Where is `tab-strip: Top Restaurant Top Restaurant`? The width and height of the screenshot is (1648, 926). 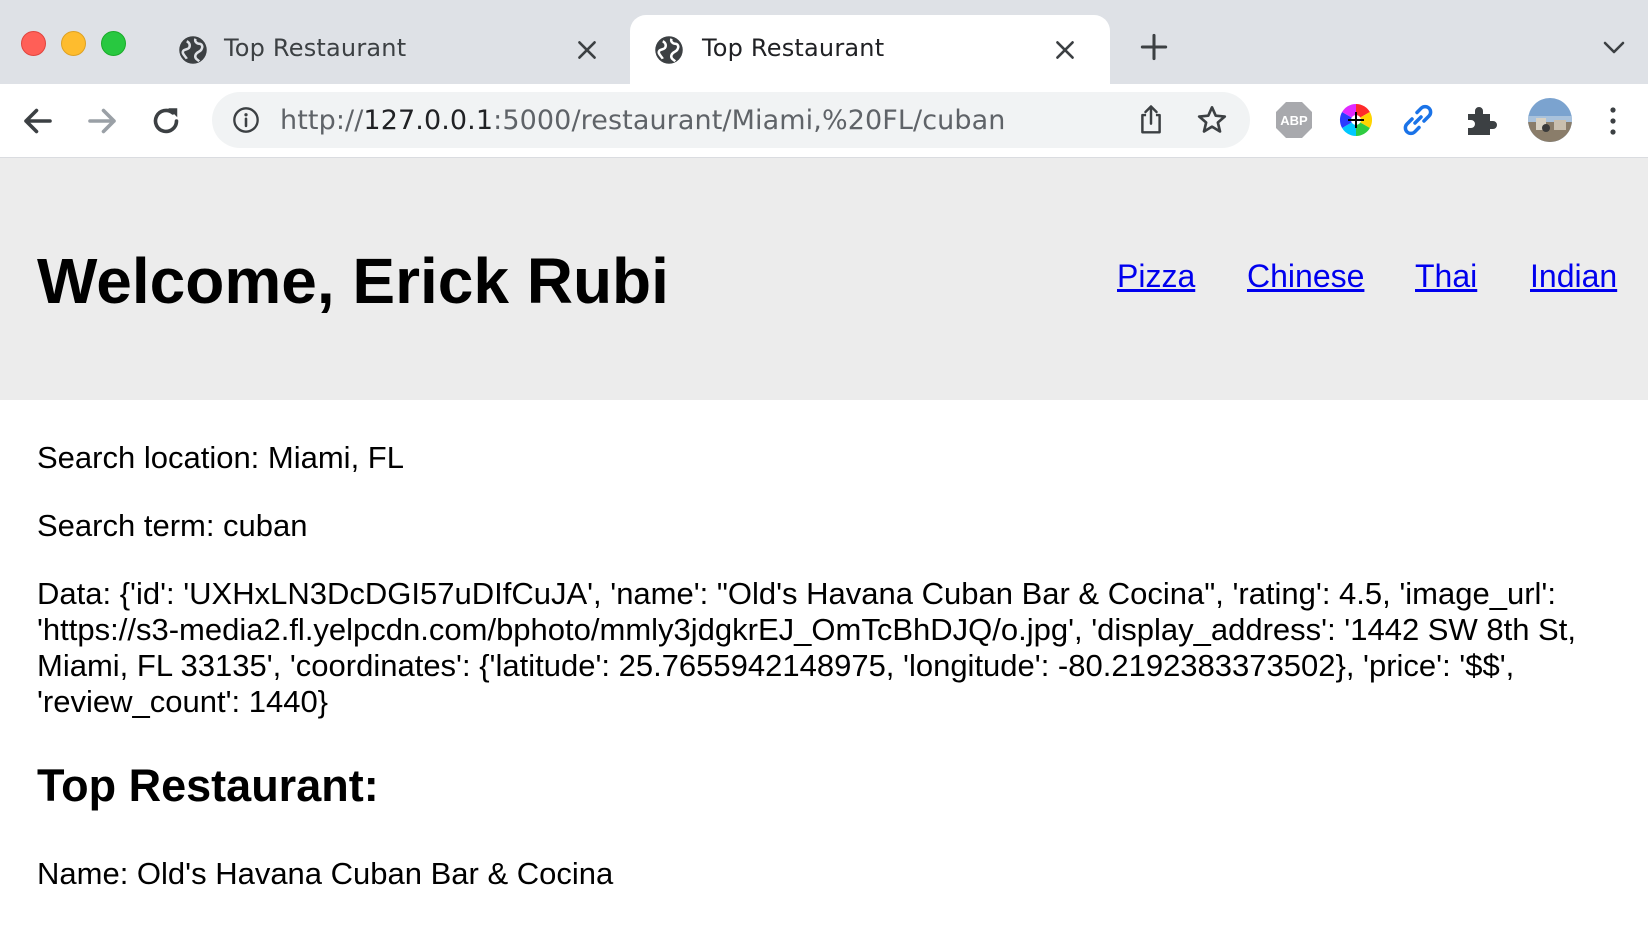 tab-strip: Top Restaurant Top Restaurant is located at coordinates (824, 42).